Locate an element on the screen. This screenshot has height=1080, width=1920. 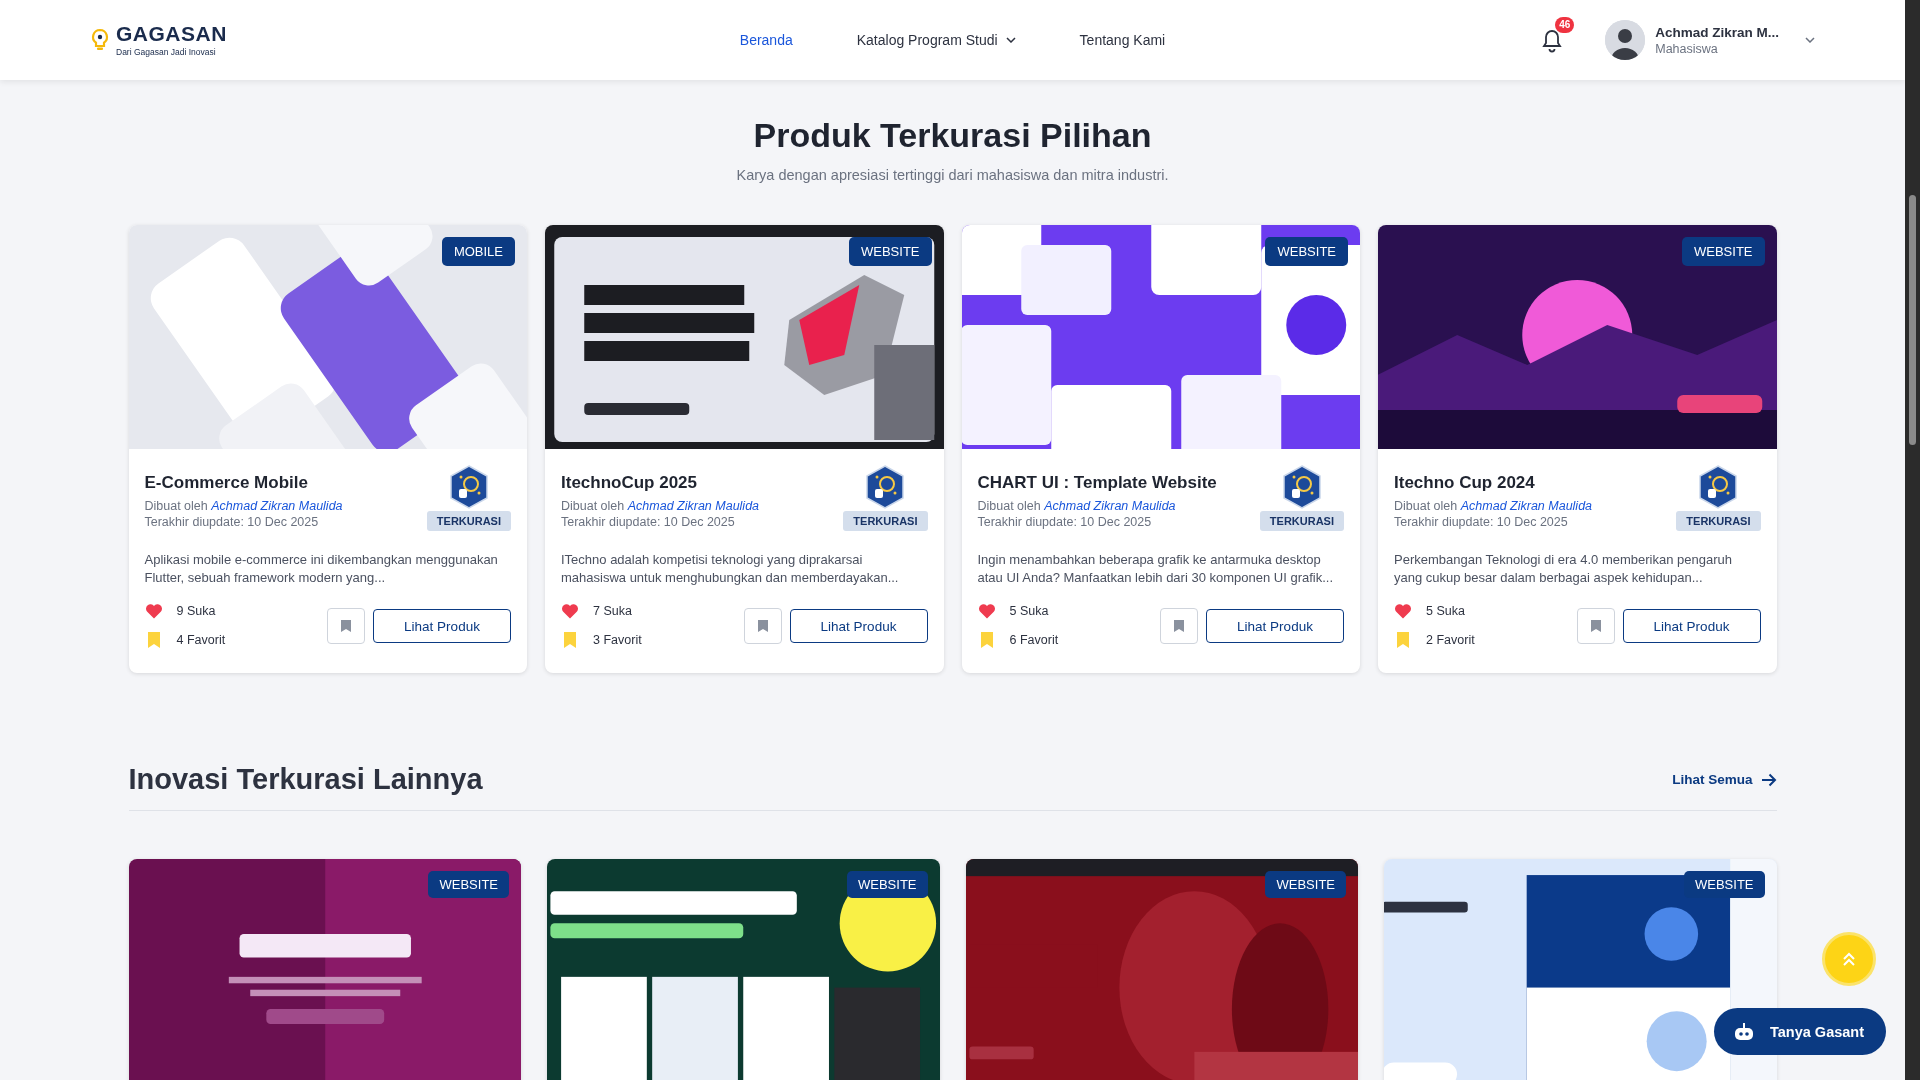
product-title: CHART UI : Template Website is located at coordinates (1097, 483).